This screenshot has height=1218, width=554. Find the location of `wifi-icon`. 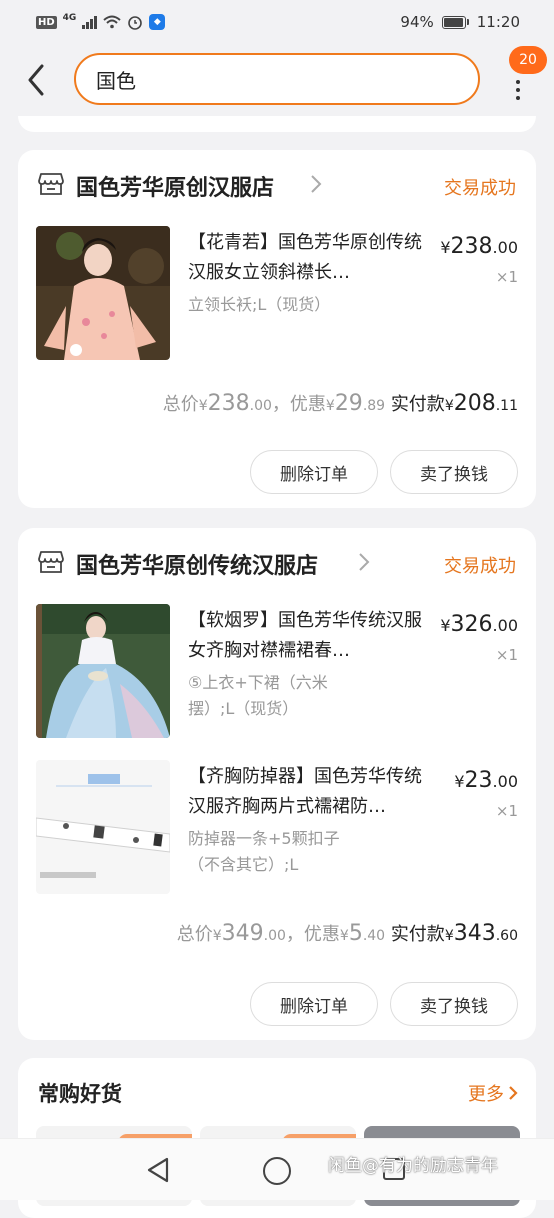

wifi-icon is located at coordinates (112, 22).